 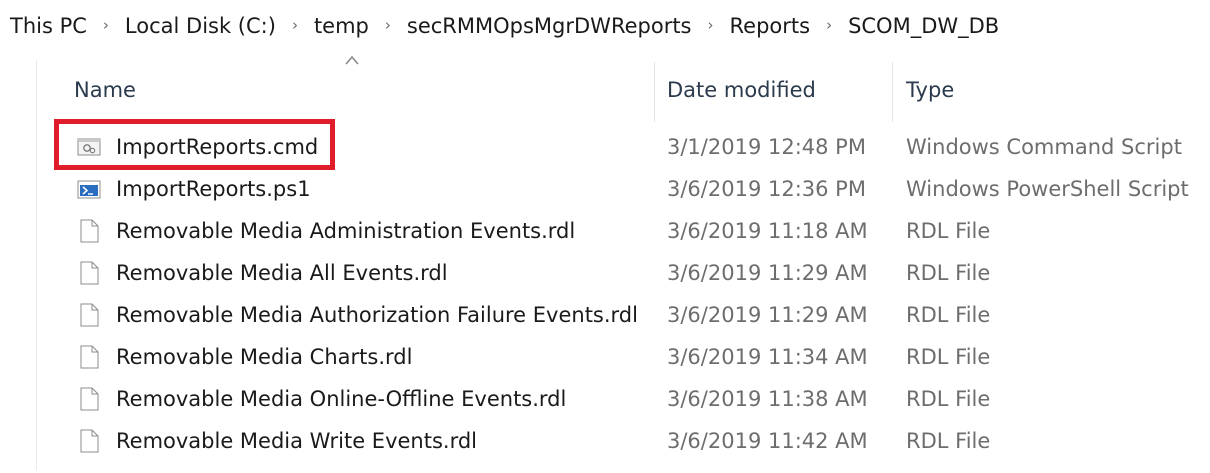 What do you see at coordinates (296, 441) in the screenshot?
I see `file-name: Removable Media Write Events.rdl` at bounding box center [296, 441].